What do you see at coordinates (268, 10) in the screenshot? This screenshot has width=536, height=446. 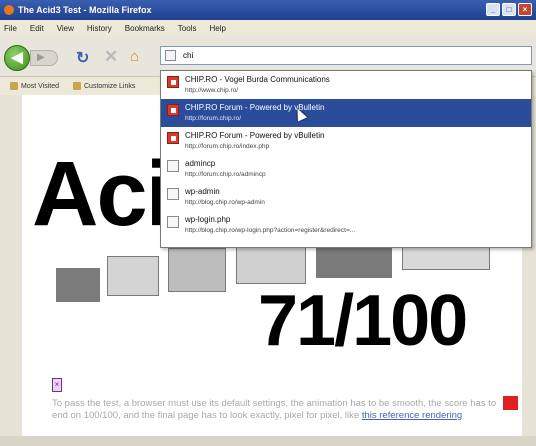 I see `window-titlebar: The Acid3 Test - Mozilla Firefox _ □ ×` at bounding box center [268, 10].